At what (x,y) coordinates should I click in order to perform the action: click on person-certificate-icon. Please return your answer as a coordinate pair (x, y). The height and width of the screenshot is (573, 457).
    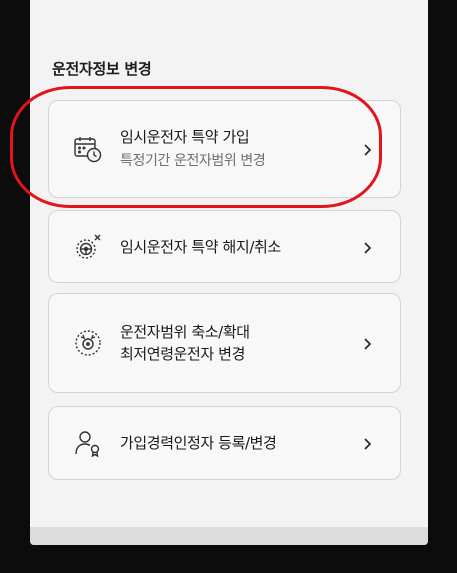
    Looking at the image, I should click on (88, 443).